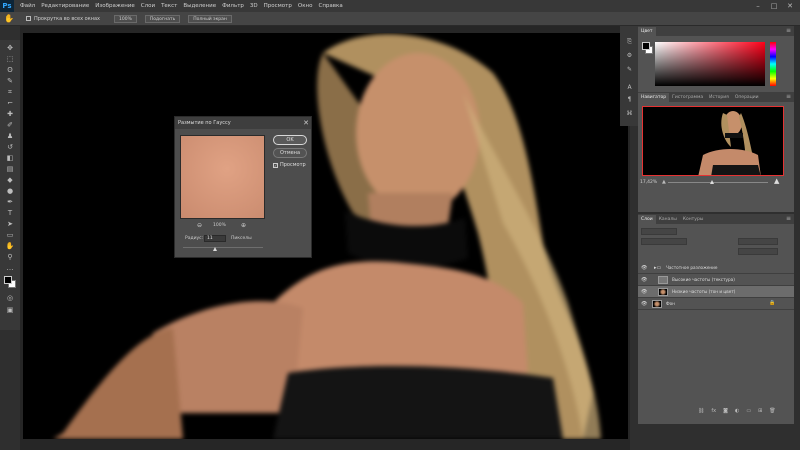 This screenshot has height=450, width=800. I want to click on clone-stamp-icon: ♟, so click(10, 136).